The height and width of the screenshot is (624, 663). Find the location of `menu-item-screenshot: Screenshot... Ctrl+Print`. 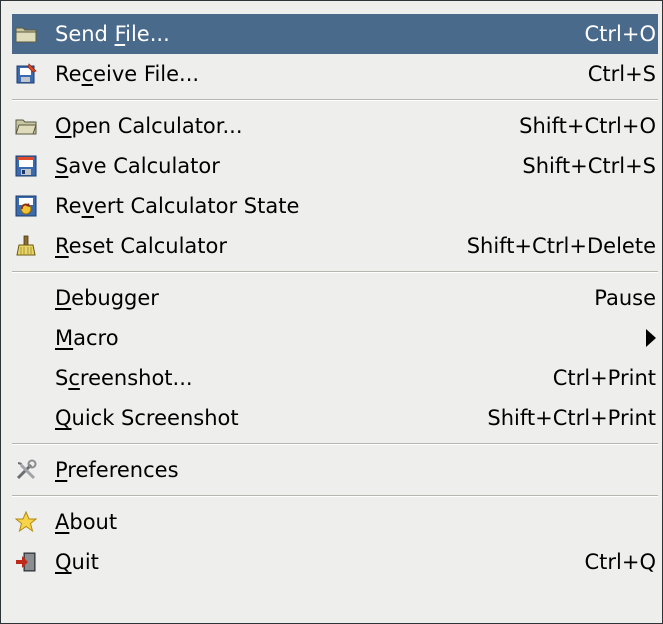

menu-item-screenshot: Screenshot... Ctrl+Print is located at coordinates (335, 378).